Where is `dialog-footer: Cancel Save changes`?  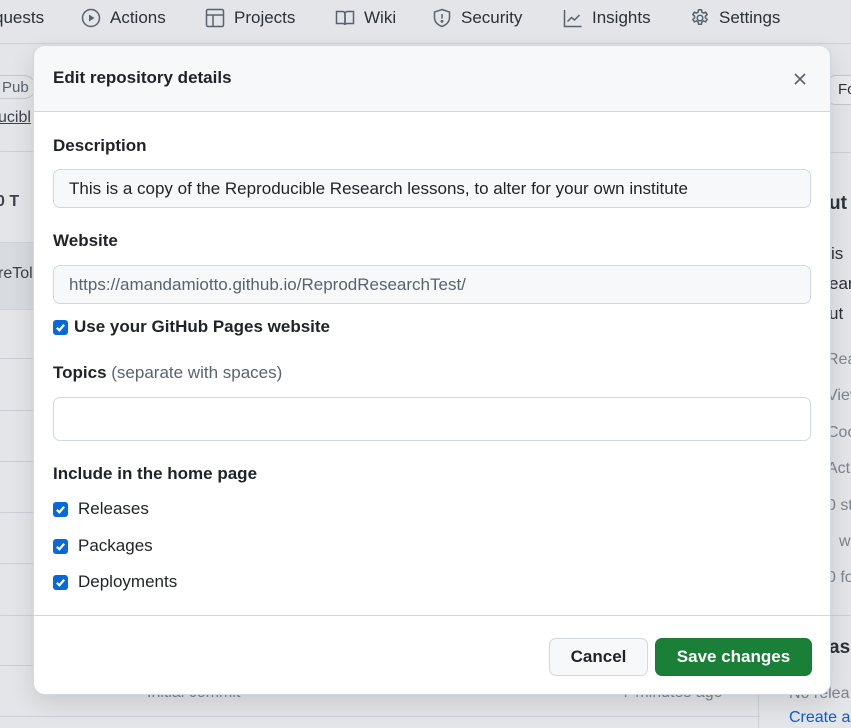
dialog-footer: Cancel Save changes is located at coordinates (432, 654).